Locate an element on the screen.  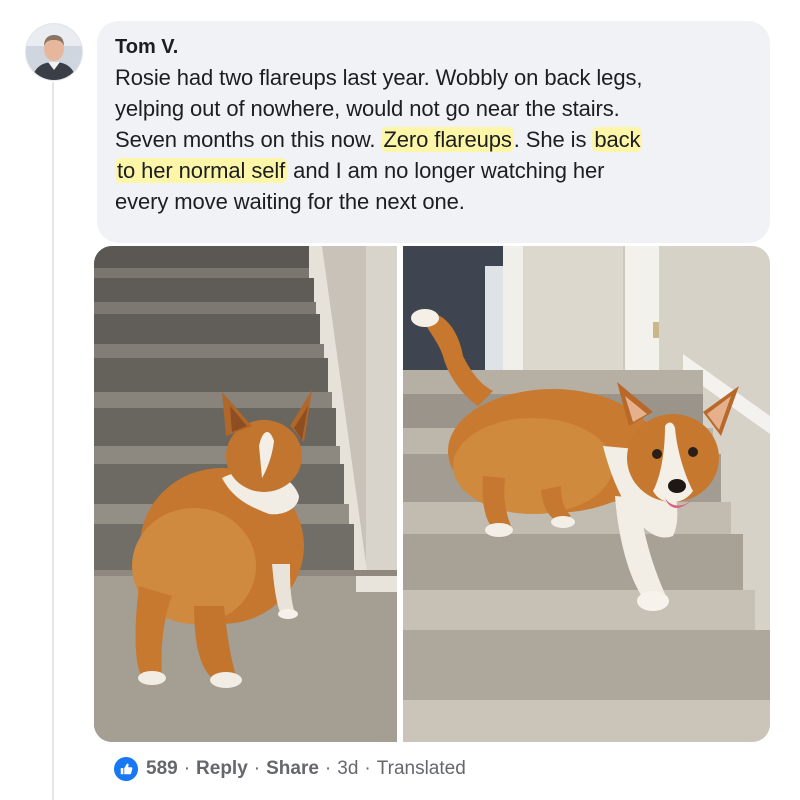
text-run: every move waiting for the next one. is located at coordinates (290, 201).